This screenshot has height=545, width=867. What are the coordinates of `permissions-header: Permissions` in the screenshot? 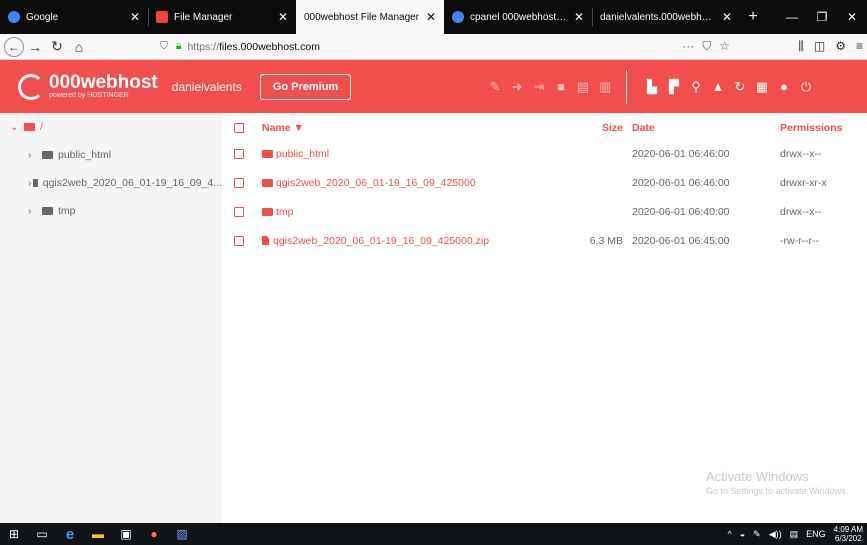 It's located at (811, 128).